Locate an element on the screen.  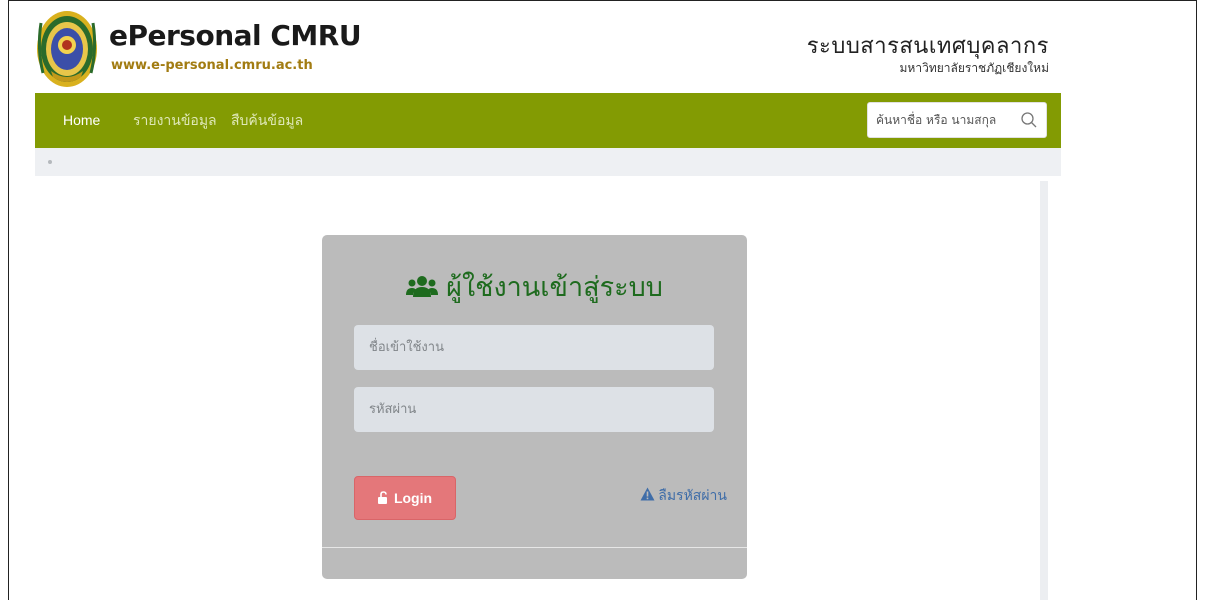
warning-icon is located at coordinates (647, 494).